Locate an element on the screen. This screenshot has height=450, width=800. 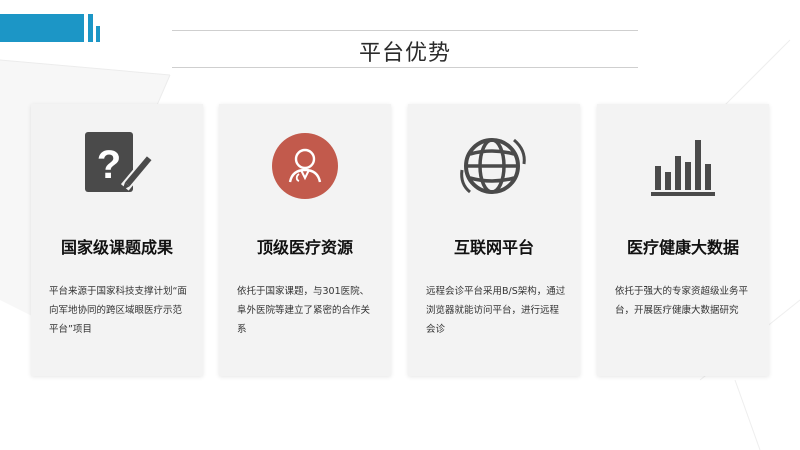
card-title: 医疗健康大数据 is located at coordinates (682, 247).